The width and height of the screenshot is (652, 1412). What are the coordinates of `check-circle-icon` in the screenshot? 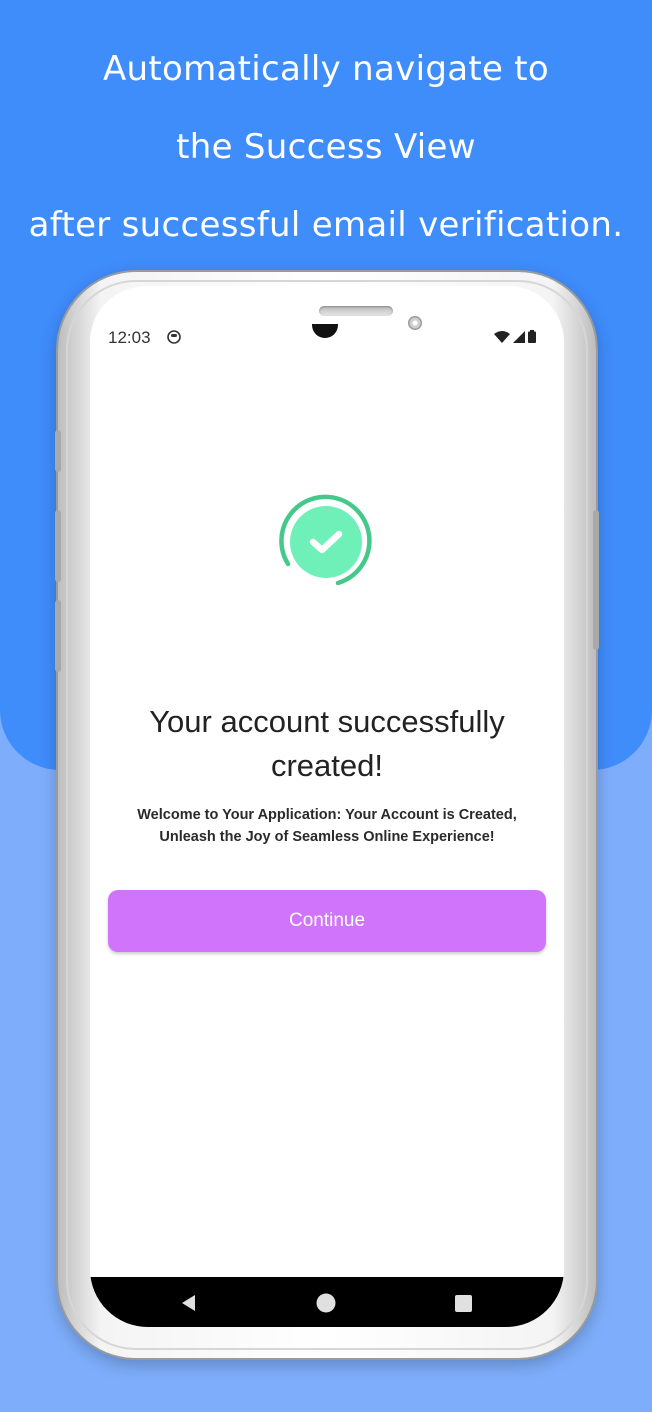 It's located at (326, 542).